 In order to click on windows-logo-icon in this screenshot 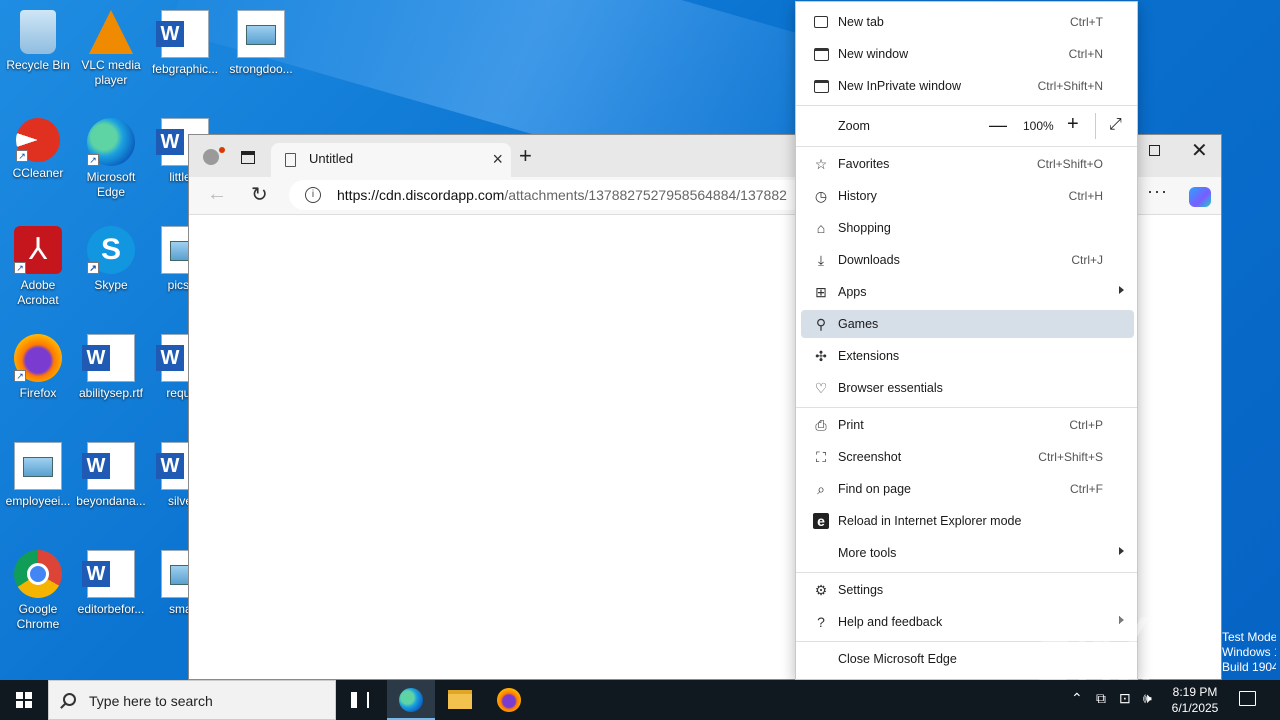, I will do `click(24, 700)`.